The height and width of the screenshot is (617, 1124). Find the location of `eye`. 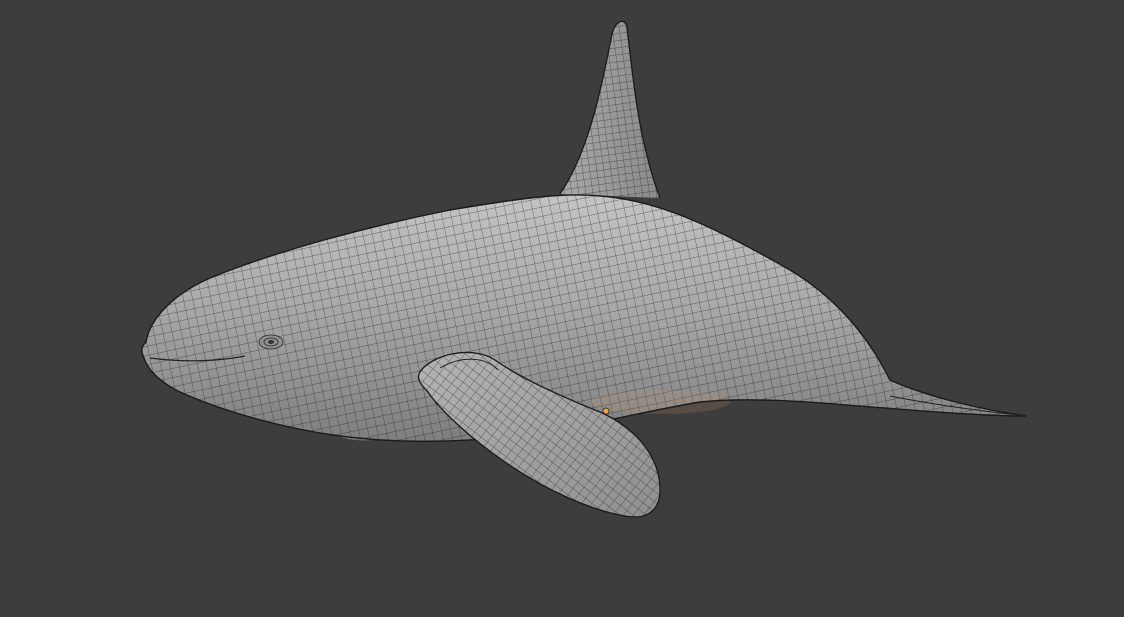

eye is located at coordinates (271, 342).